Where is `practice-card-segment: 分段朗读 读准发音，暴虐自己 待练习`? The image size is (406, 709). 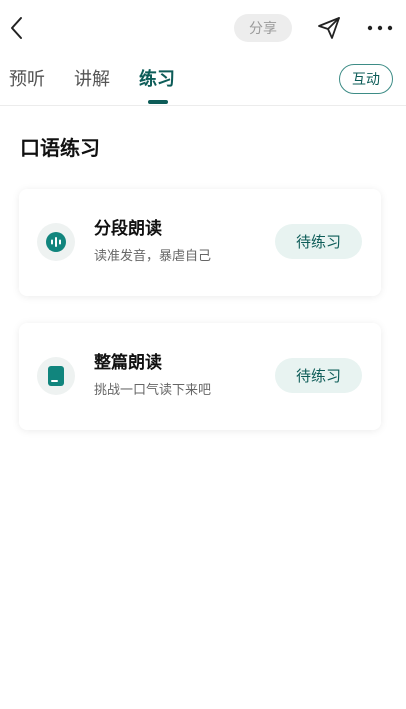
practice-card-segment: 分段朗读 读准发音，暴虐自己 待练习 is located at coordinates (200, 242).